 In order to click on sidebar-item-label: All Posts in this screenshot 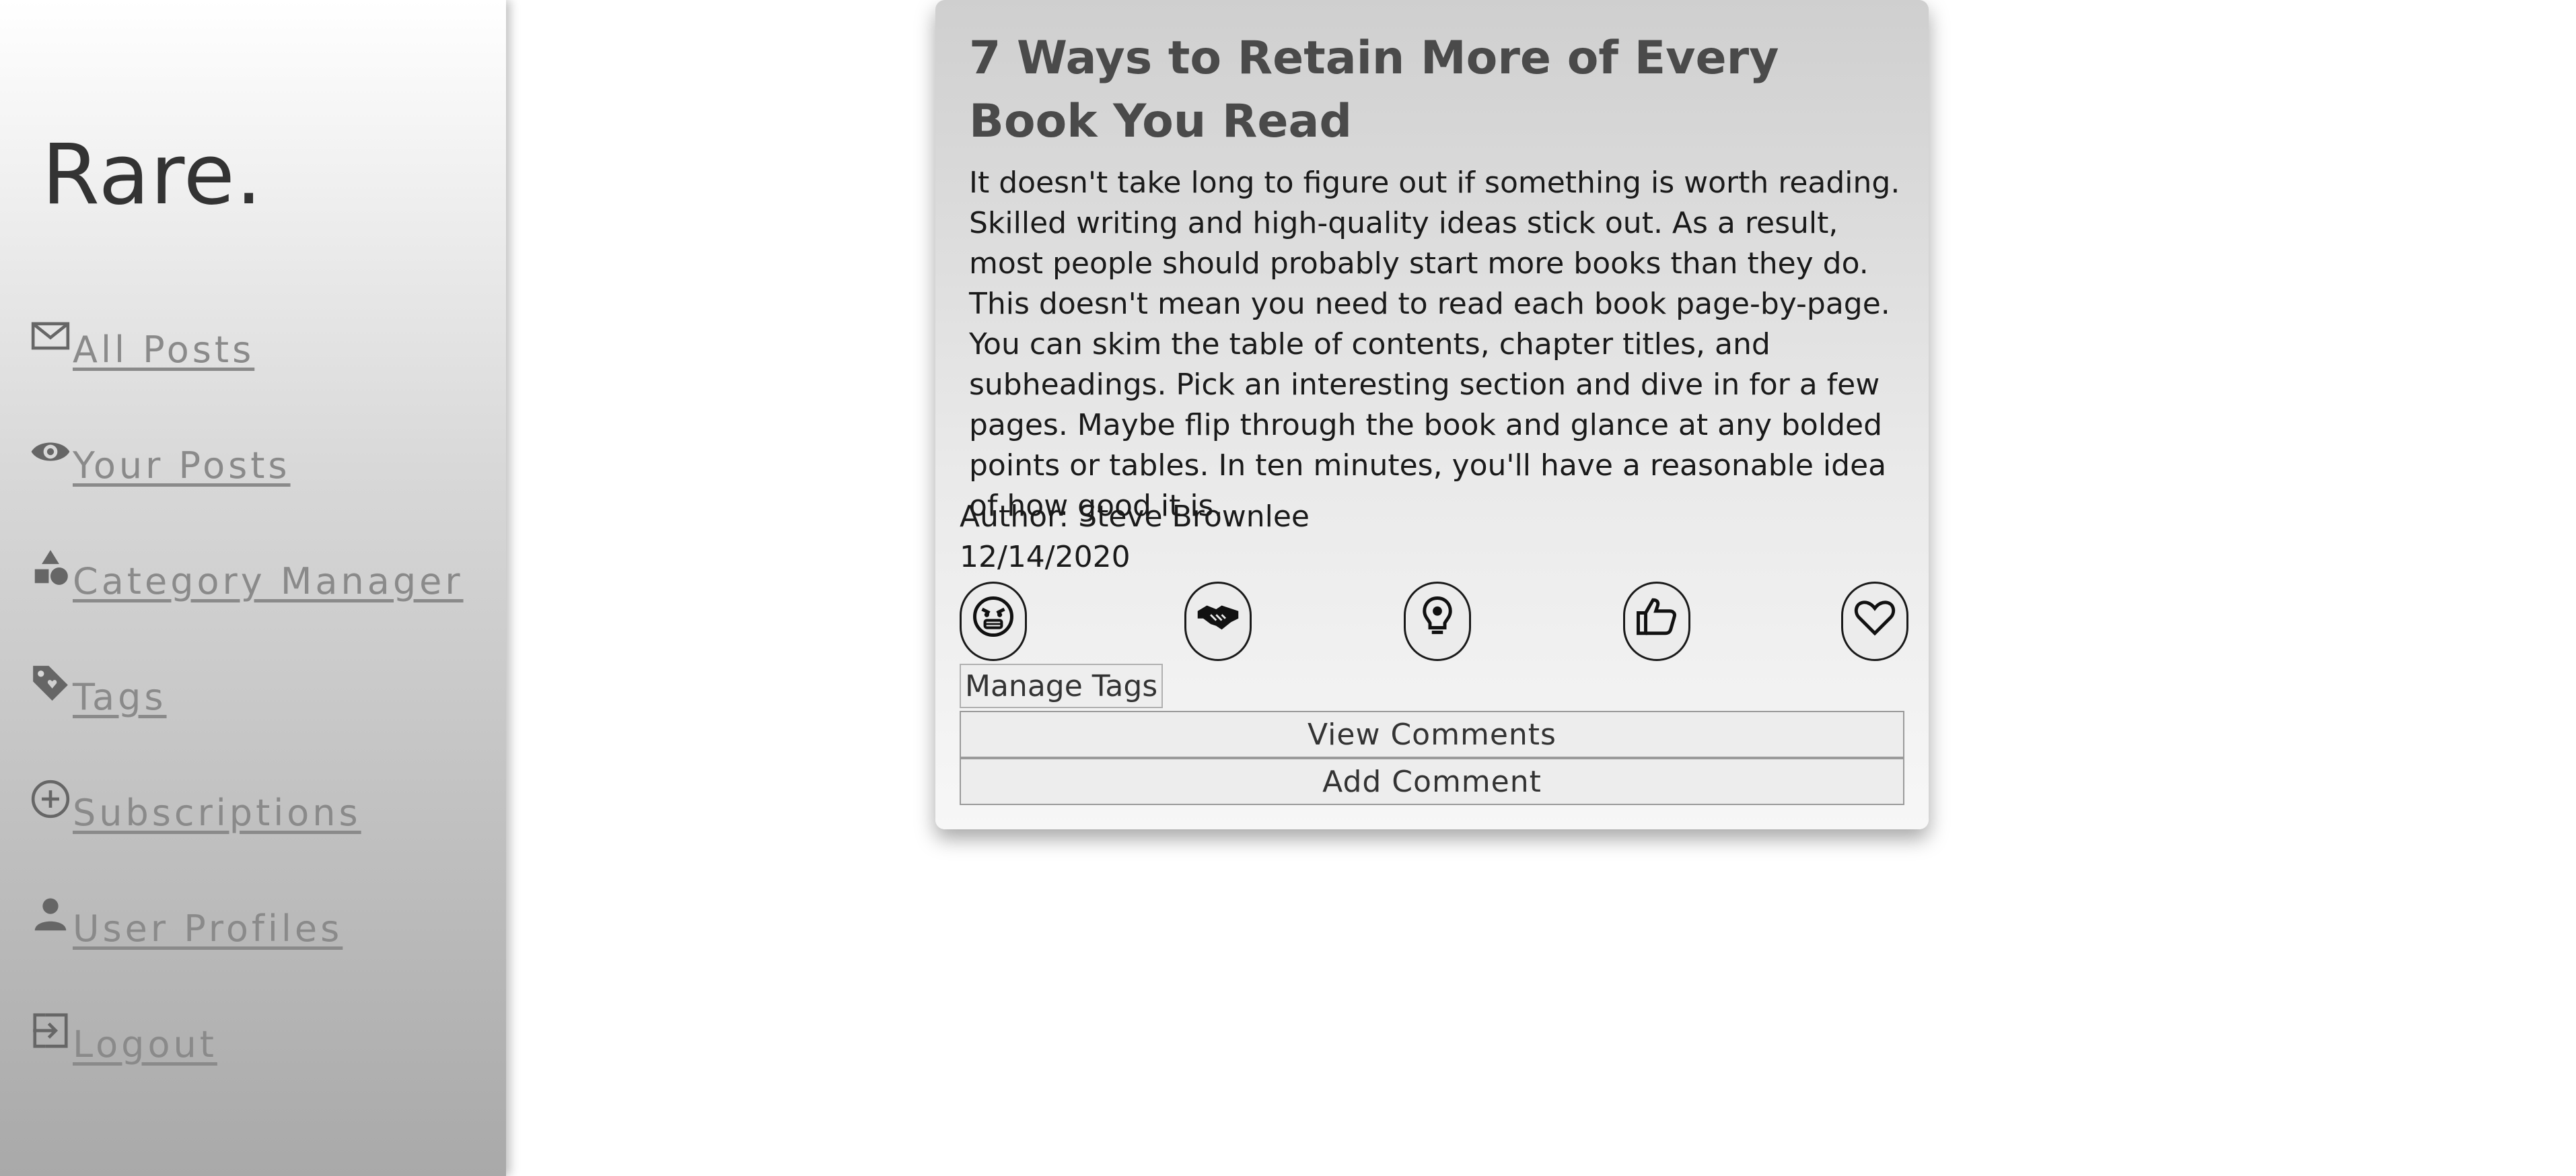, I will do `click(163, 349)`.